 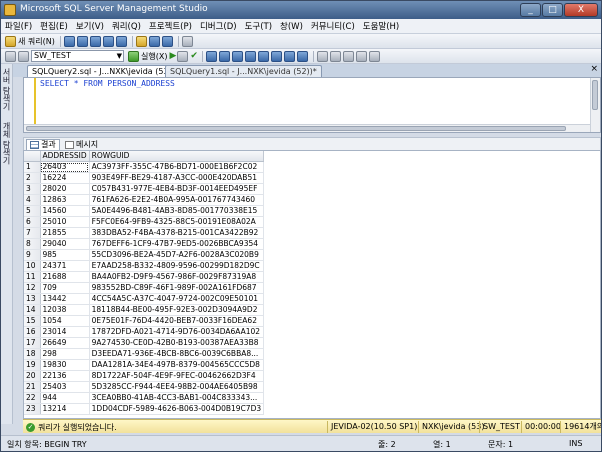 I want to click on rowguid-cell: 903E49FF-BE29-4187-A3CC-000E420DAB51, so click(x=177, y=178).